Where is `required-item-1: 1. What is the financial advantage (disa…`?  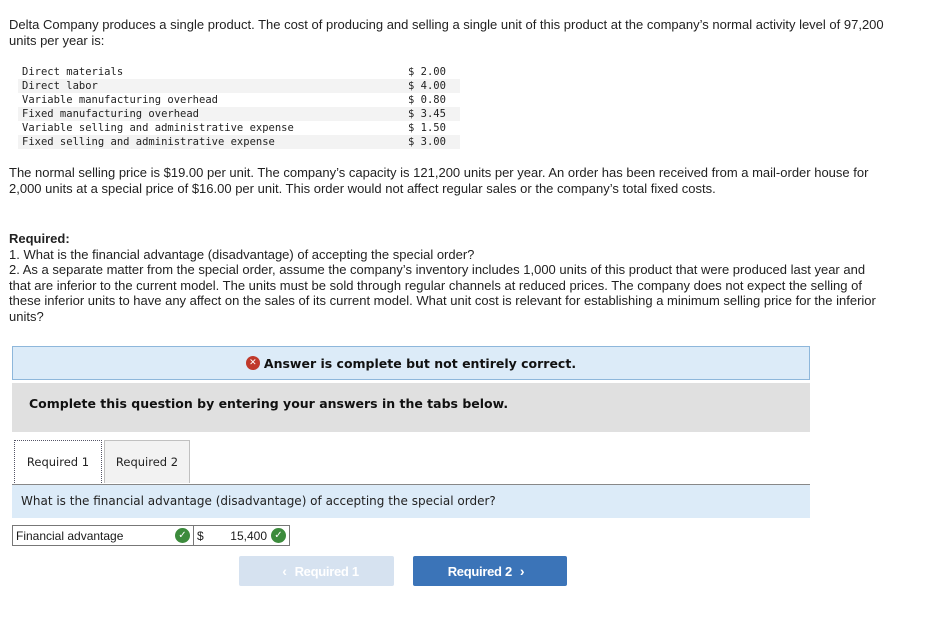
required-item-1: 1. What is the financial advantage (disa… is located at coordinates (242, 254).